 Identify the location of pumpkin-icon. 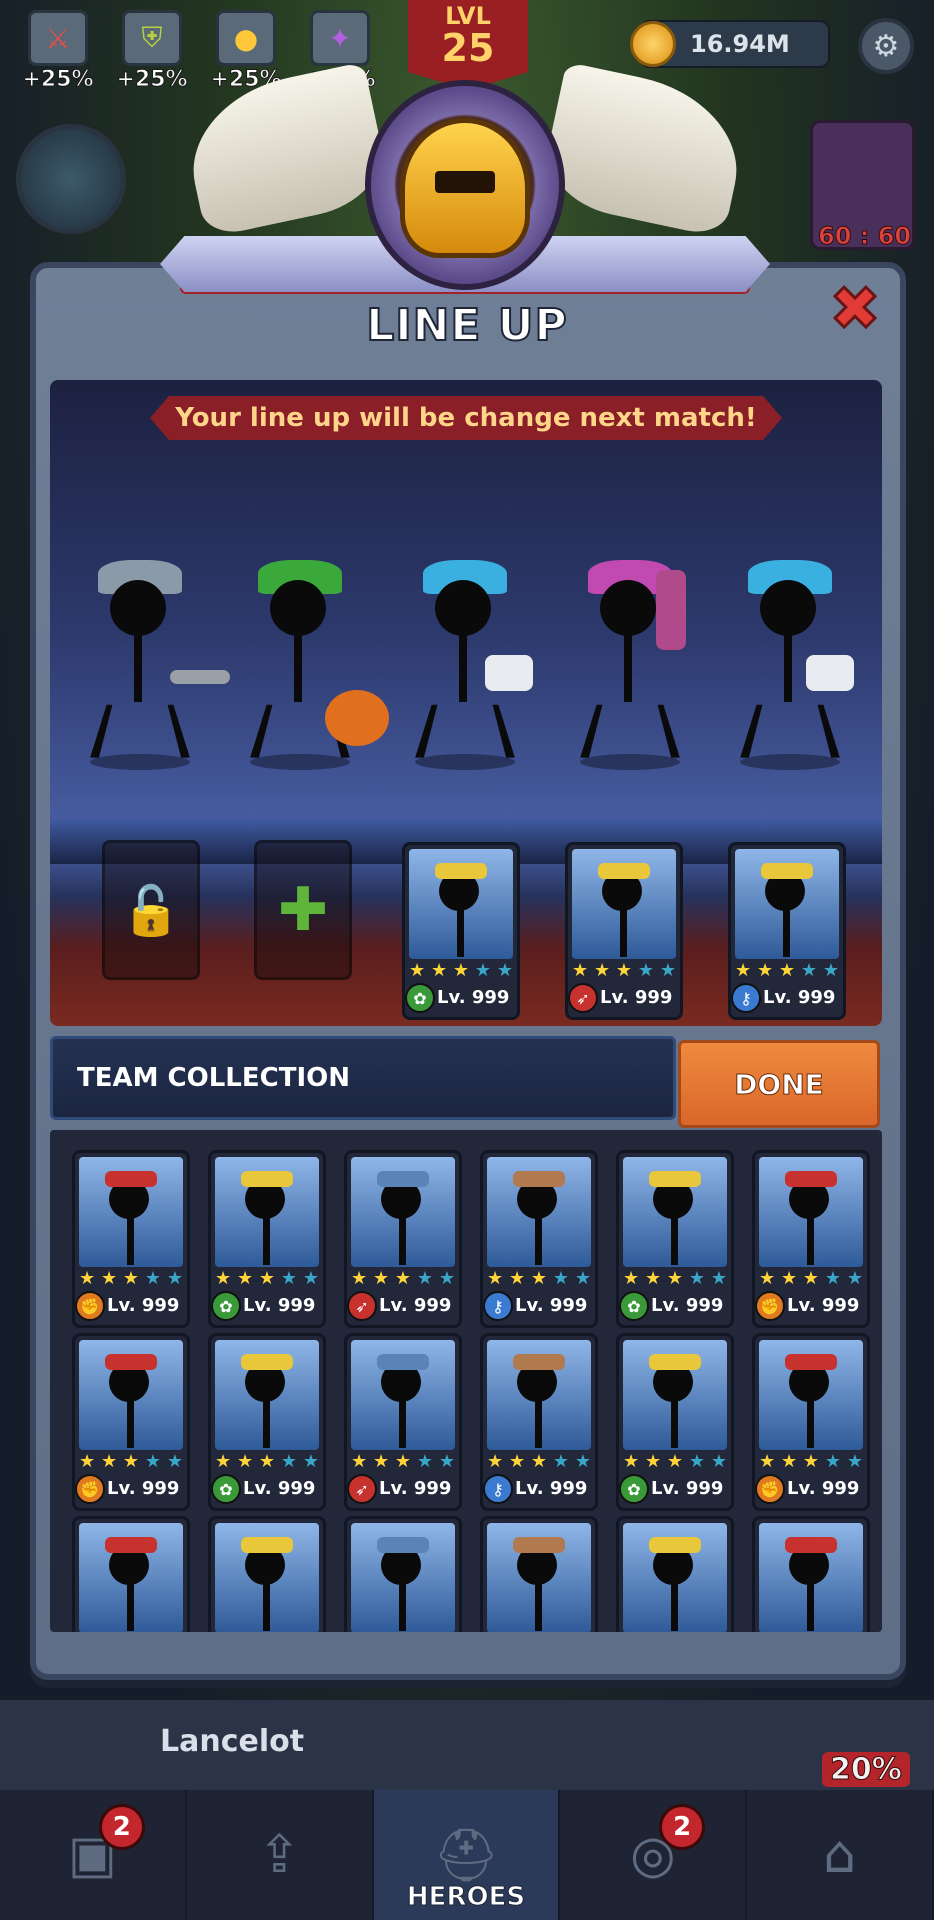
(357, 718).